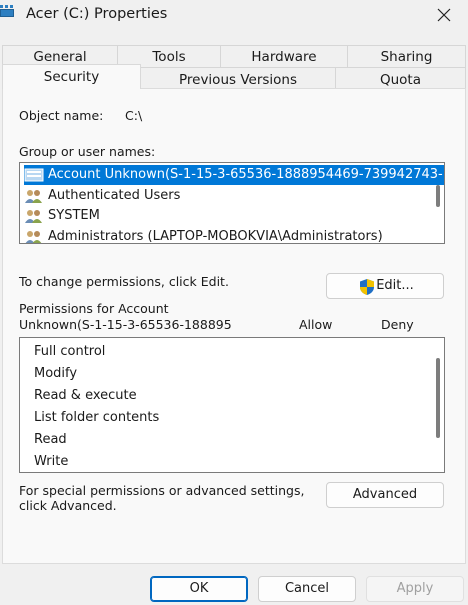 The height and width of the screenshot is (605, 468). Describe the element at coordinates (124, 281) in the screenshot. I see `change-permissions-text: To change permissions, click Edit.` at that location.